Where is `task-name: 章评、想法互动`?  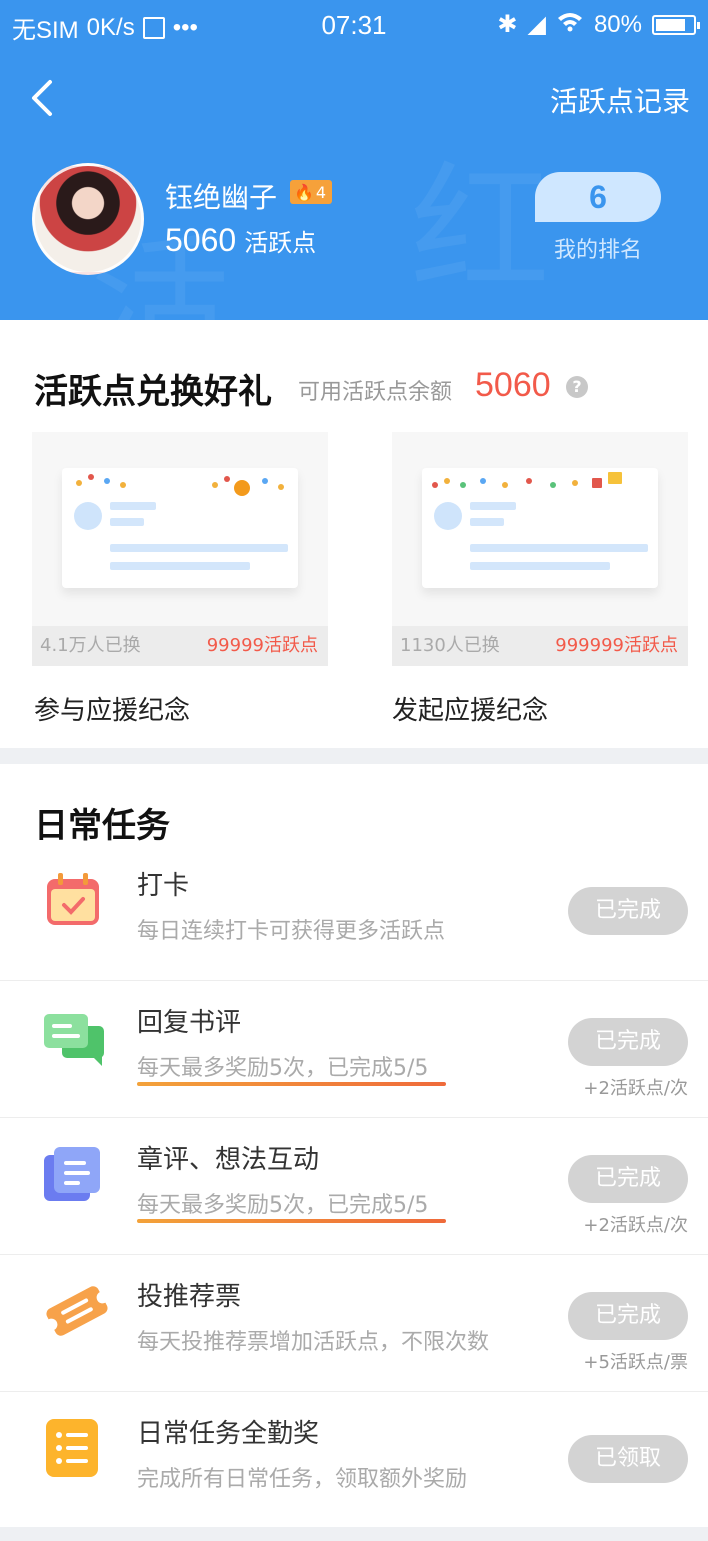
task-name: 章评、想法互动 is located at coordinates (228, 1160).